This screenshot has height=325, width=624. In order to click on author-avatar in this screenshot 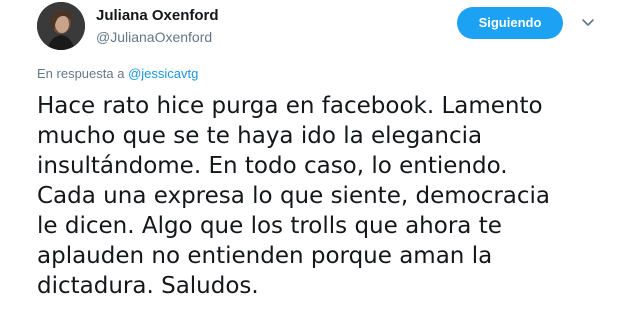, I will do `click(61, 26)`.